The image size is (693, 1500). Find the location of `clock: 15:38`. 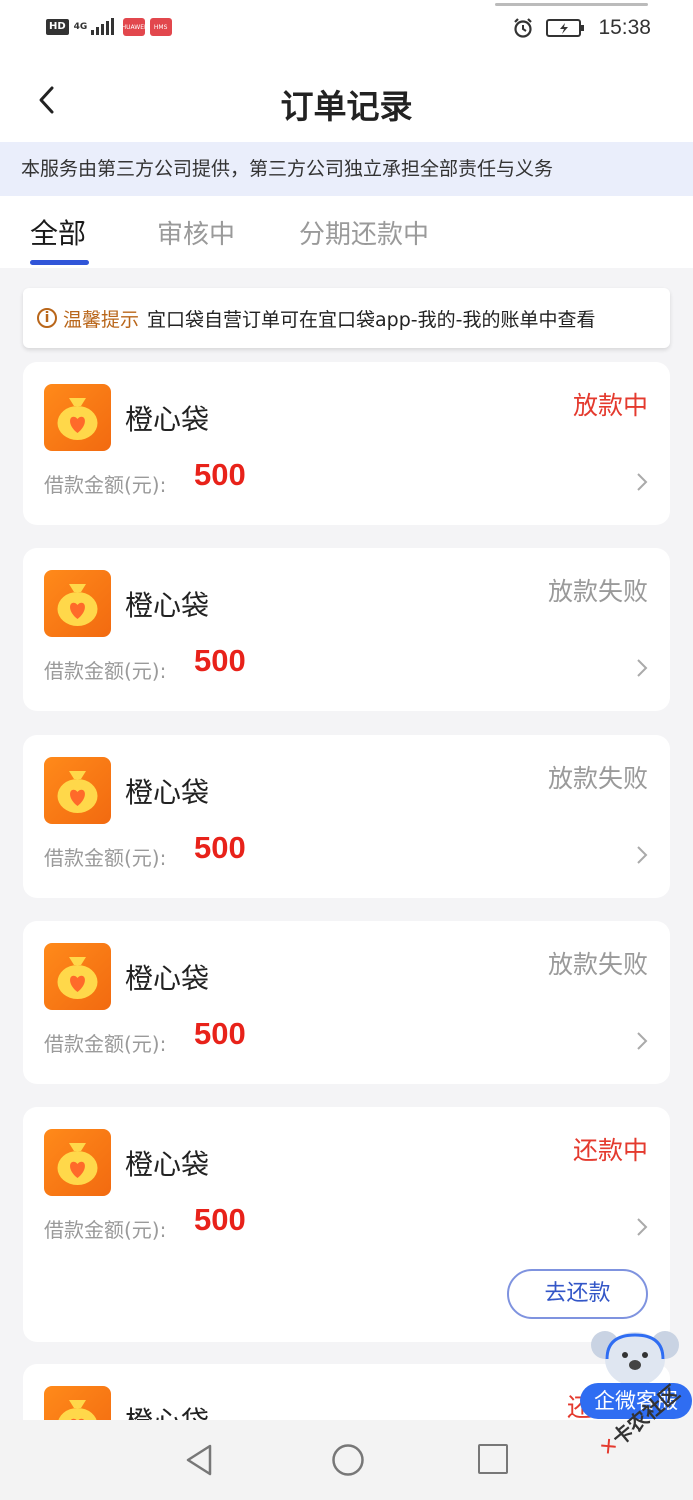

clock: 15:38 is located at coordinates (624, 27).